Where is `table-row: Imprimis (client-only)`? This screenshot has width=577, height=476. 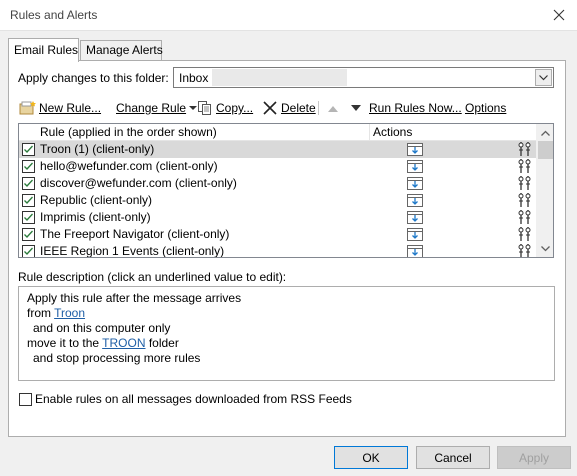
table-row: Imprimis (client-only) is located at coordinates (278, 217).